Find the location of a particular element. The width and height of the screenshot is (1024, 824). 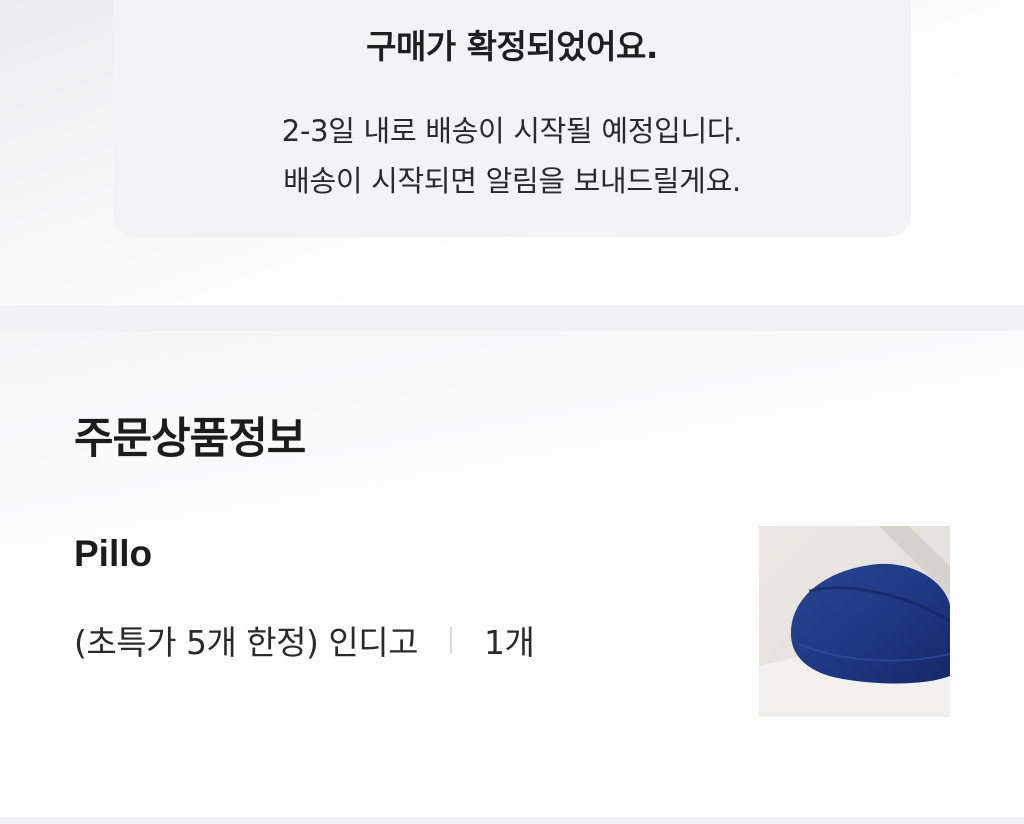

shipping-notification-text: 배송이 시작되면 알림을 보내드릴게요. is located at coordinates (512, 181).